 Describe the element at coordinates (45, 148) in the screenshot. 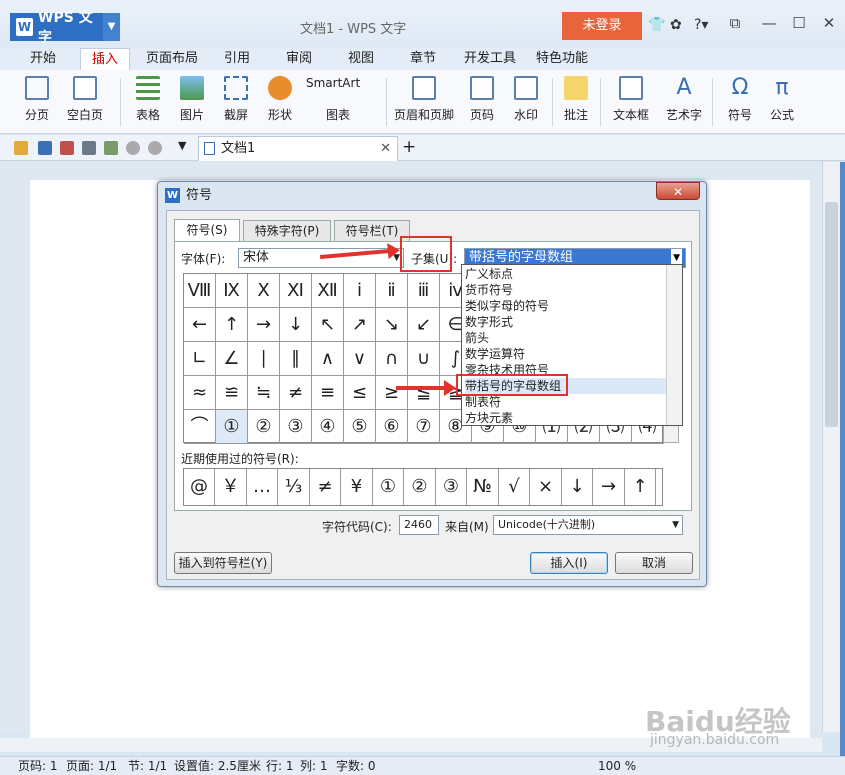

I see `save-icon` at that location.